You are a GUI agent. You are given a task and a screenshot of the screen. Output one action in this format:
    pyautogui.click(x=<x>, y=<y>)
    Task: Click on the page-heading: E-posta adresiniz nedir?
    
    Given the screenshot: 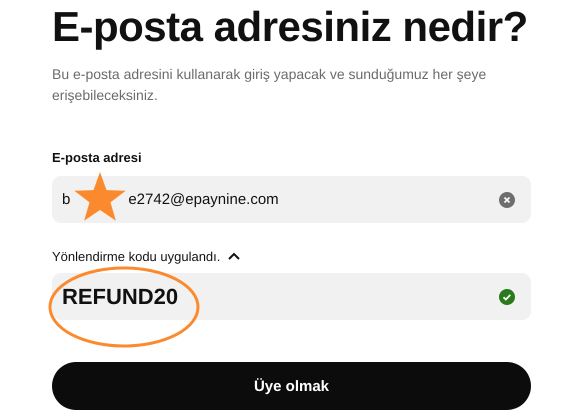 What is the action you would take?
    pyautogui.click(x=290, y=27)
    